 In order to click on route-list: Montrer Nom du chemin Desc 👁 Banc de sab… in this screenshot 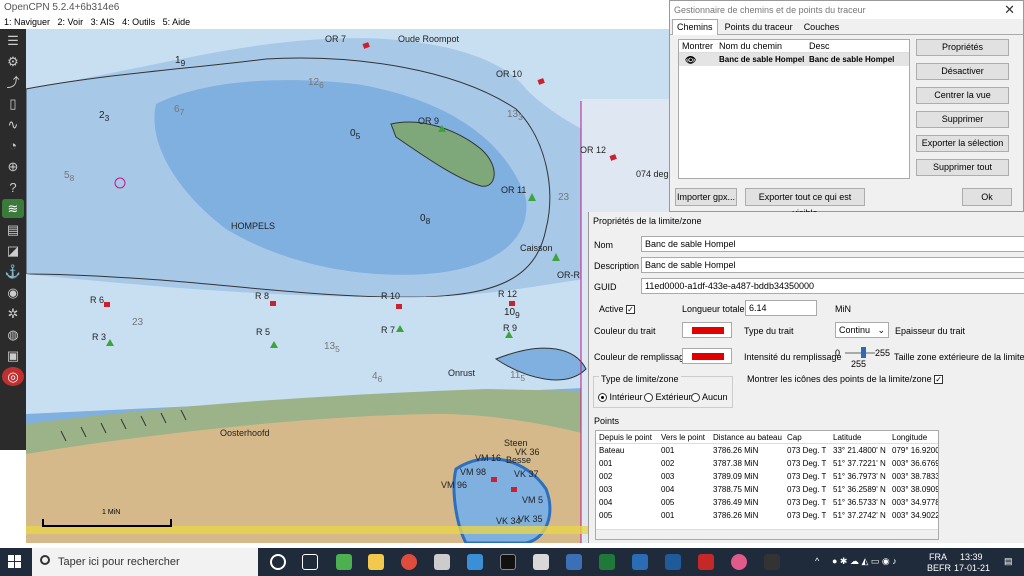, I will do `click(794, 109)`.